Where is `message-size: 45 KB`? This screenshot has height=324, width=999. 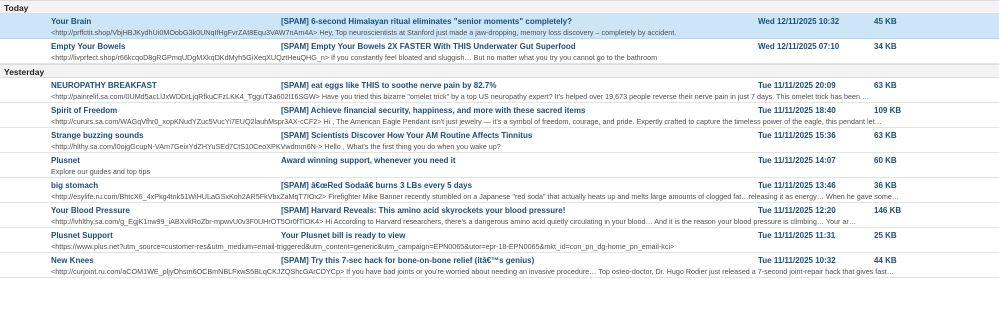 message-size: 45 KB is located at coordinates (885, 21).